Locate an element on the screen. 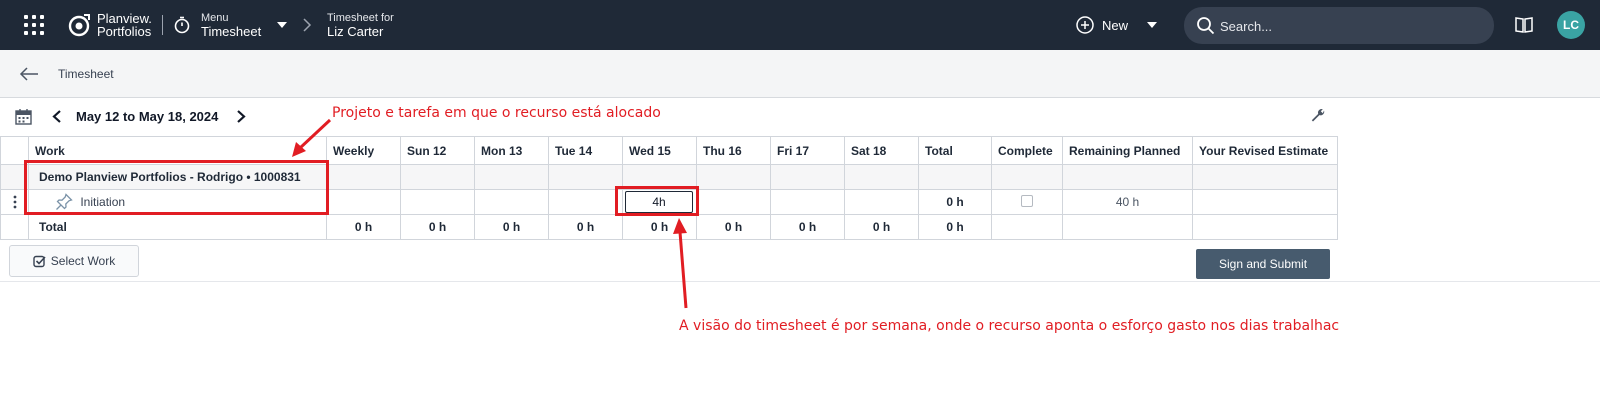  menu-caret-icon is located at coordinates (282, 25).